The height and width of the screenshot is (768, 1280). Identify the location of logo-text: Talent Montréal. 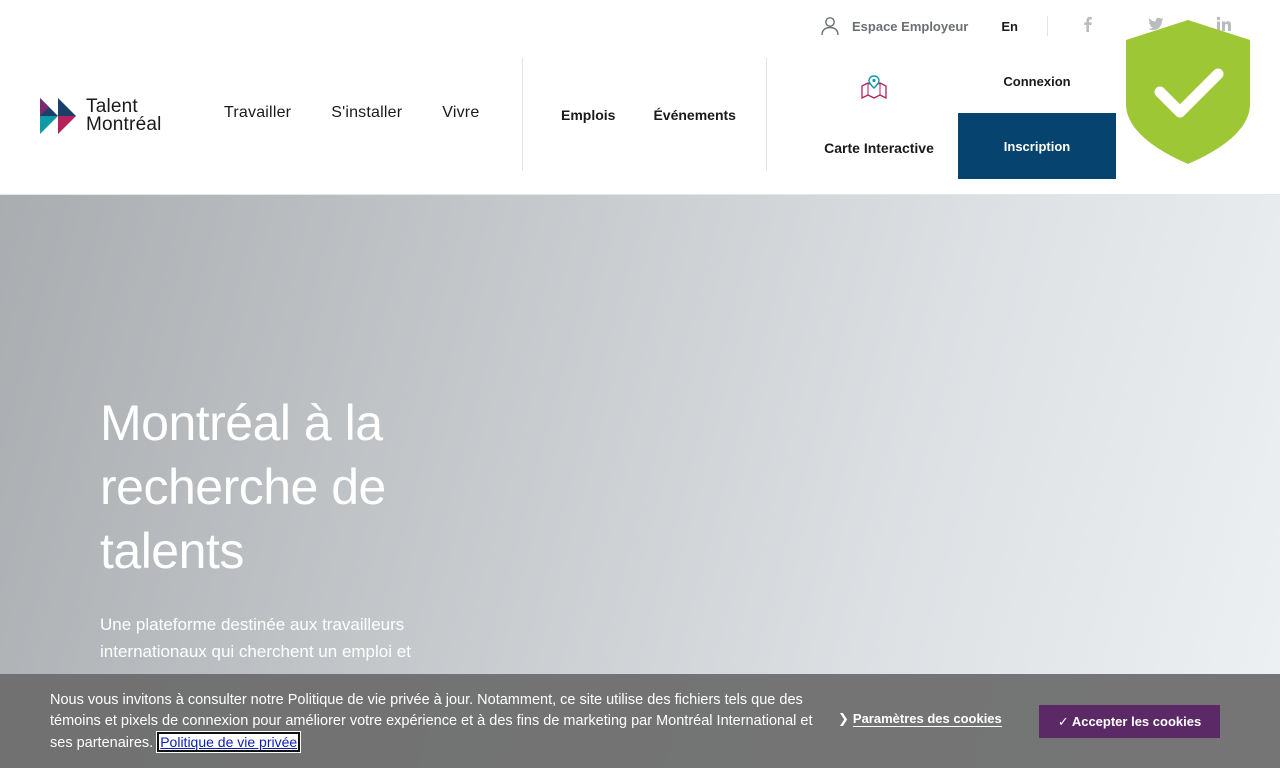
(124, 116).